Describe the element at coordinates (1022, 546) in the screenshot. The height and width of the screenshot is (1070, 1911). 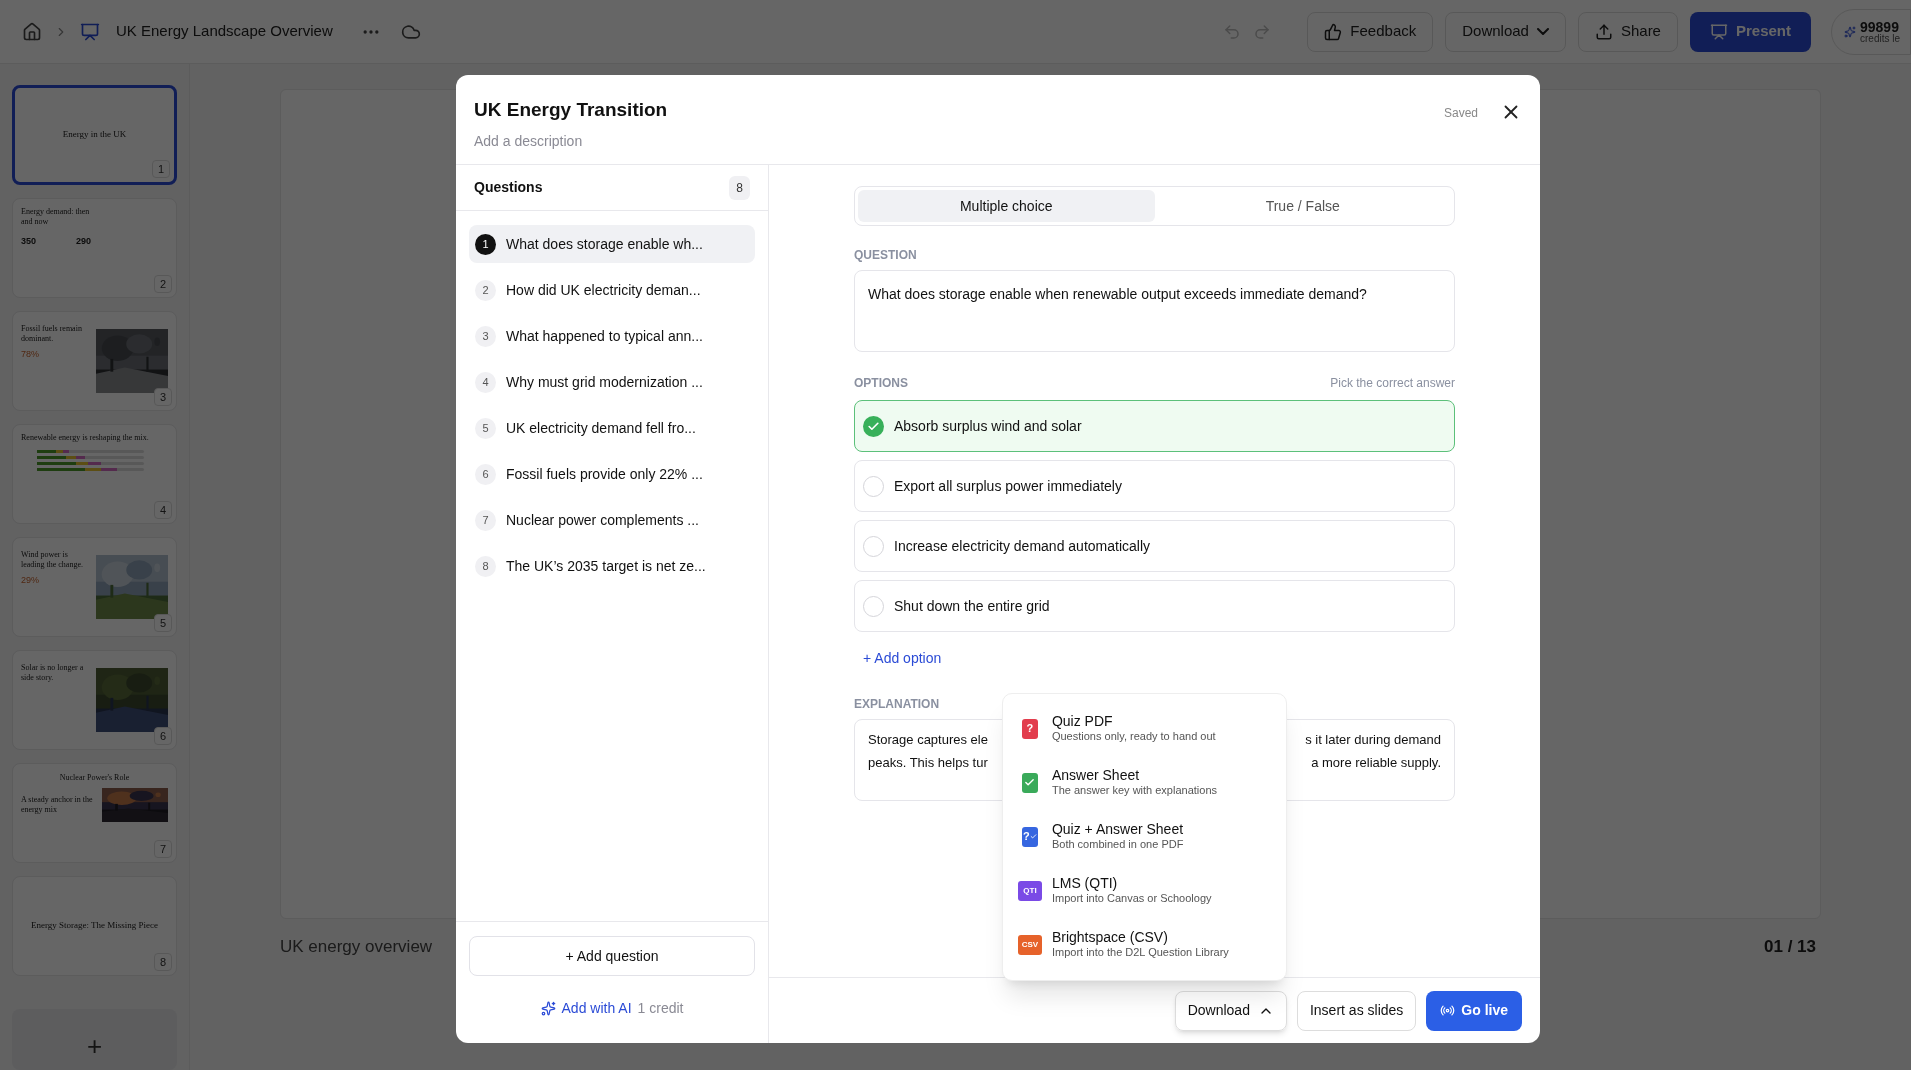
I see `option-text: Increase electricity demand automatically` at that location.